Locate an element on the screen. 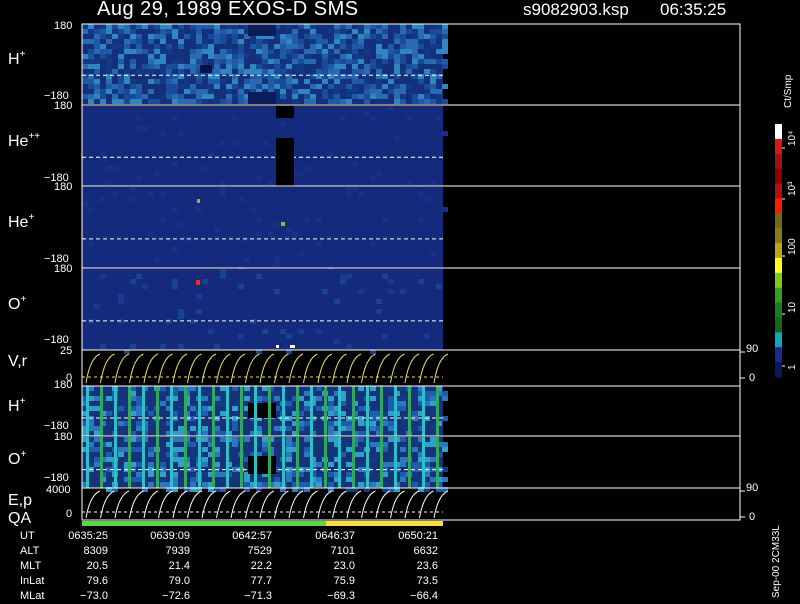 The width and height of the screenshot is (800, 604). panel-label-ep: E,p is located at coordinates (20, 500).